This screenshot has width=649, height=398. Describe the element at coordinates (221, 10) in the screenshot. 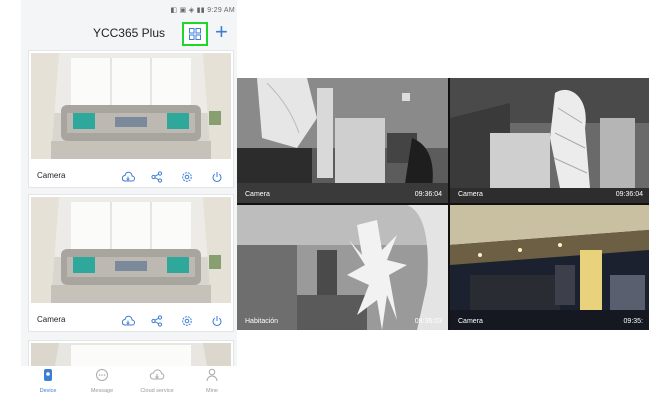

I see `status-time: 9:29 AM` at that location.